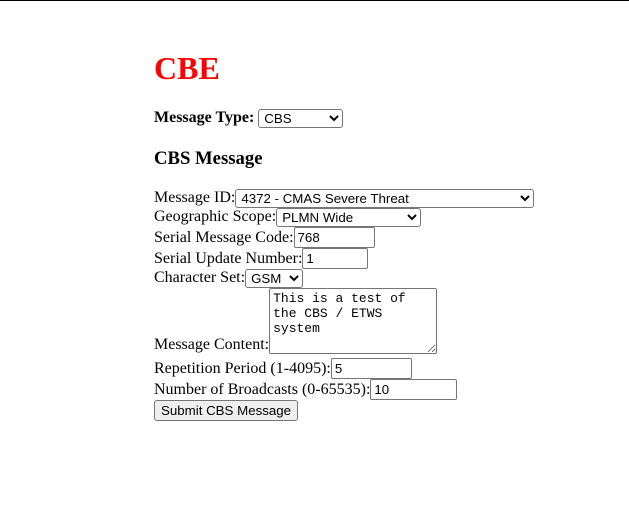 This screenshot has width=629, height=523. I want to click on character-set-label: Character Set:, so click(200, 277).